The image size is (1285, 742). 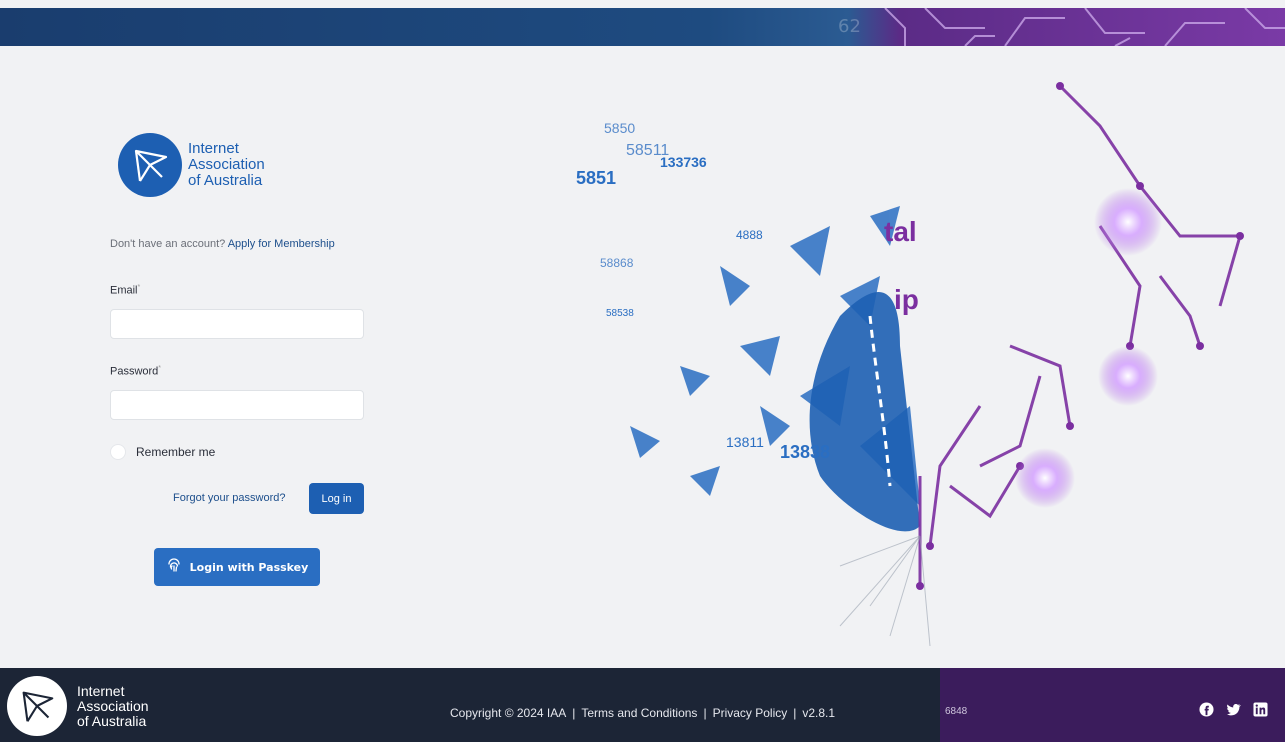 I want to click on signup-text: Don't have an account?, so click(x=168, y=244).